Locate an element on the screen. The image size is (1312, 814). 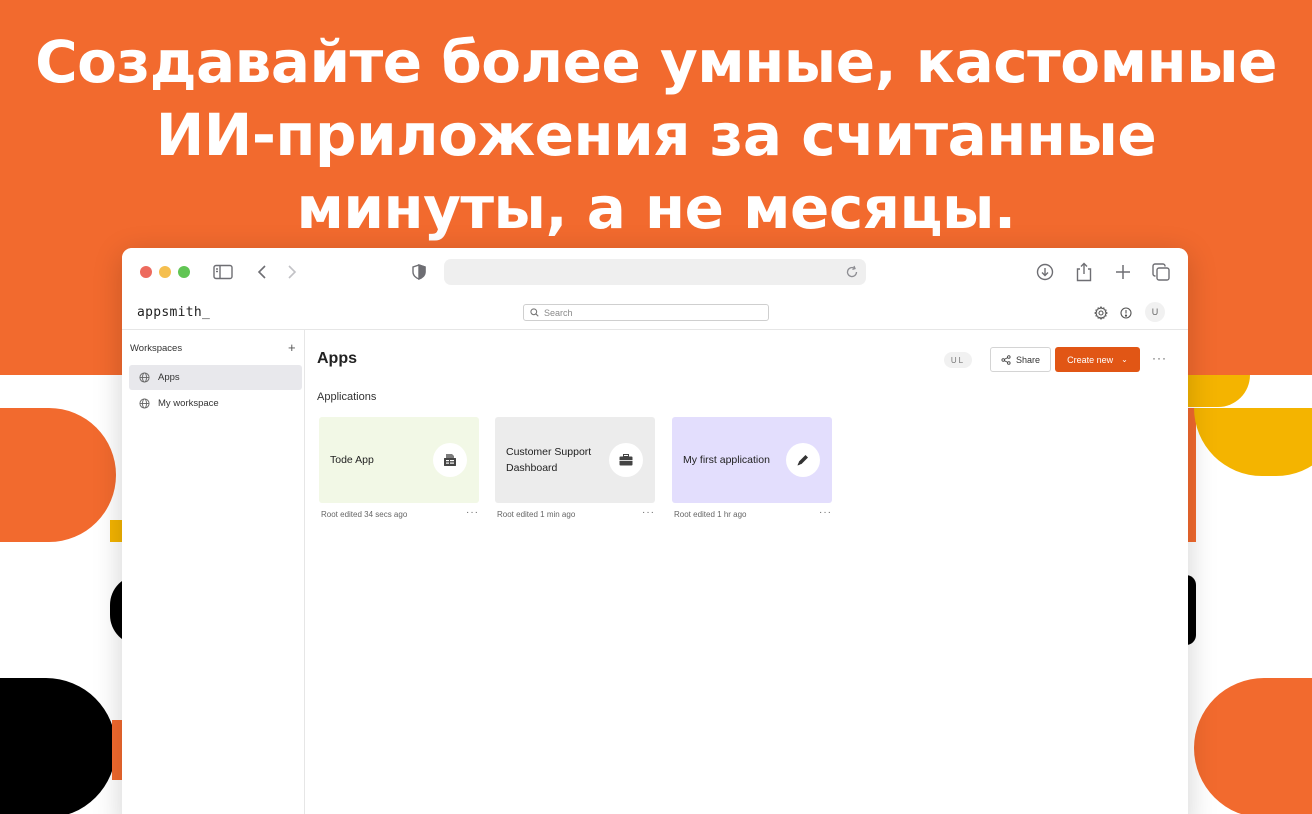
app-card-tode-app: Tode App is located at coordinates (399, 460).